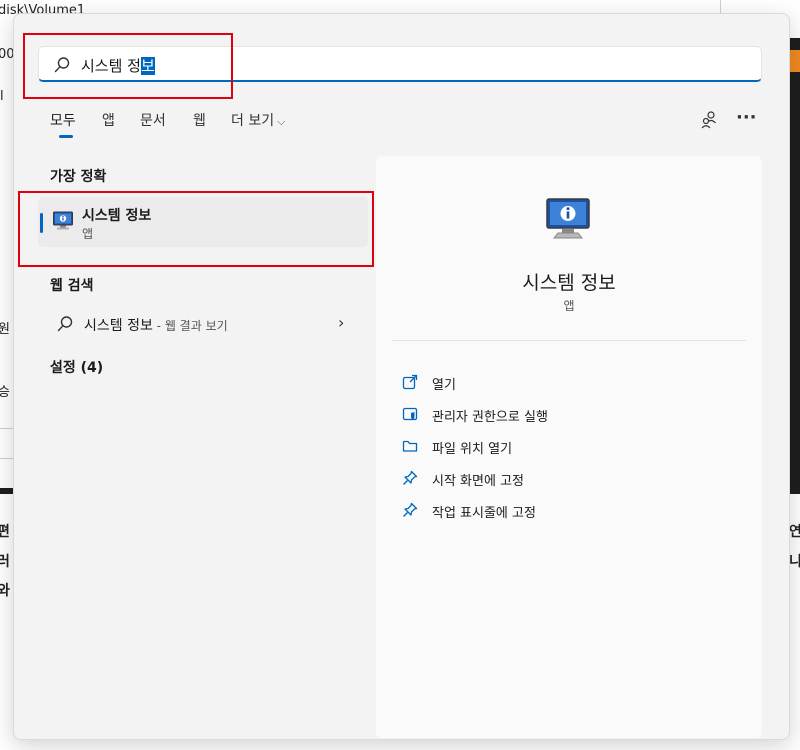 The image size is (800, 750). I want to click on tab-all: 모두, so click(63, 124).